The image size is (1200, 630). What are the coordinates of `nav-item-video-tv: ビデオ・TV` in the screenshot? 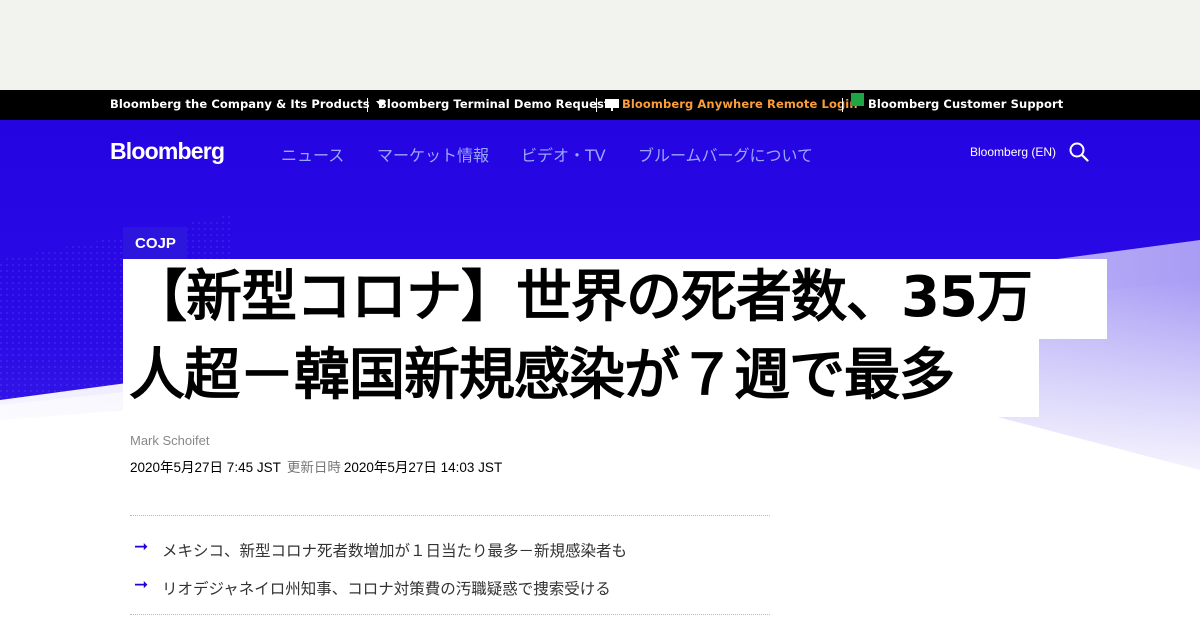 It's located at (563, 154).